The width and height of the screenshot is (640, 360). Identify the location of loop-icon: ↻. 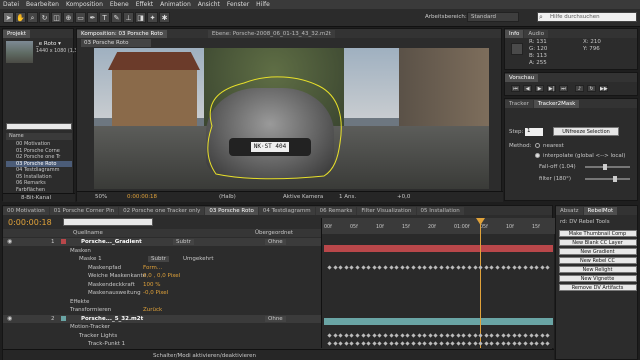
(591, 88).